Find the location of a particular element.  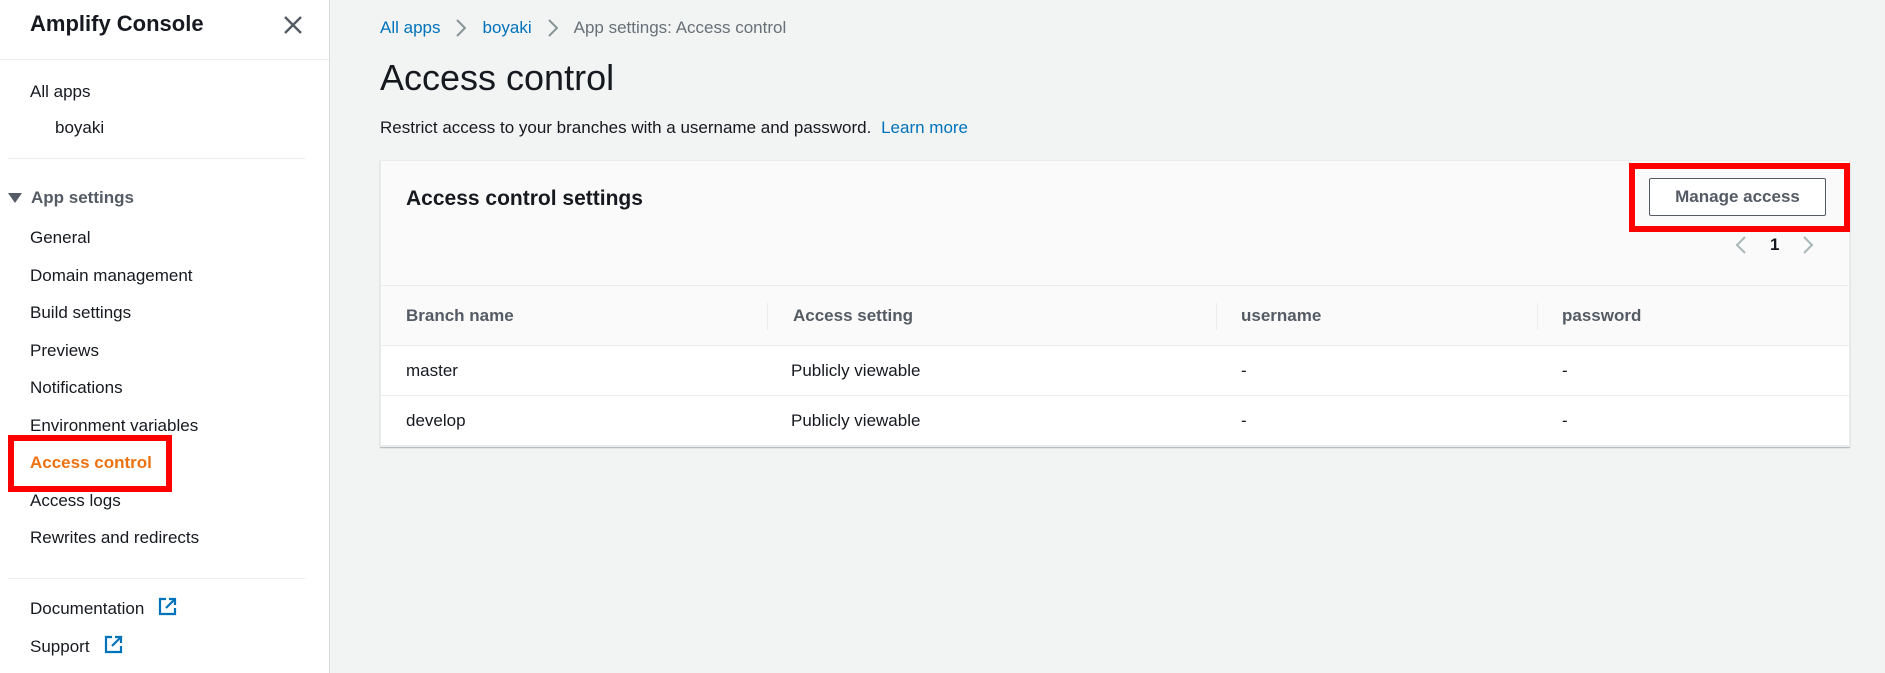

panel-title: Access control settings is located at coordinates (524, 198).